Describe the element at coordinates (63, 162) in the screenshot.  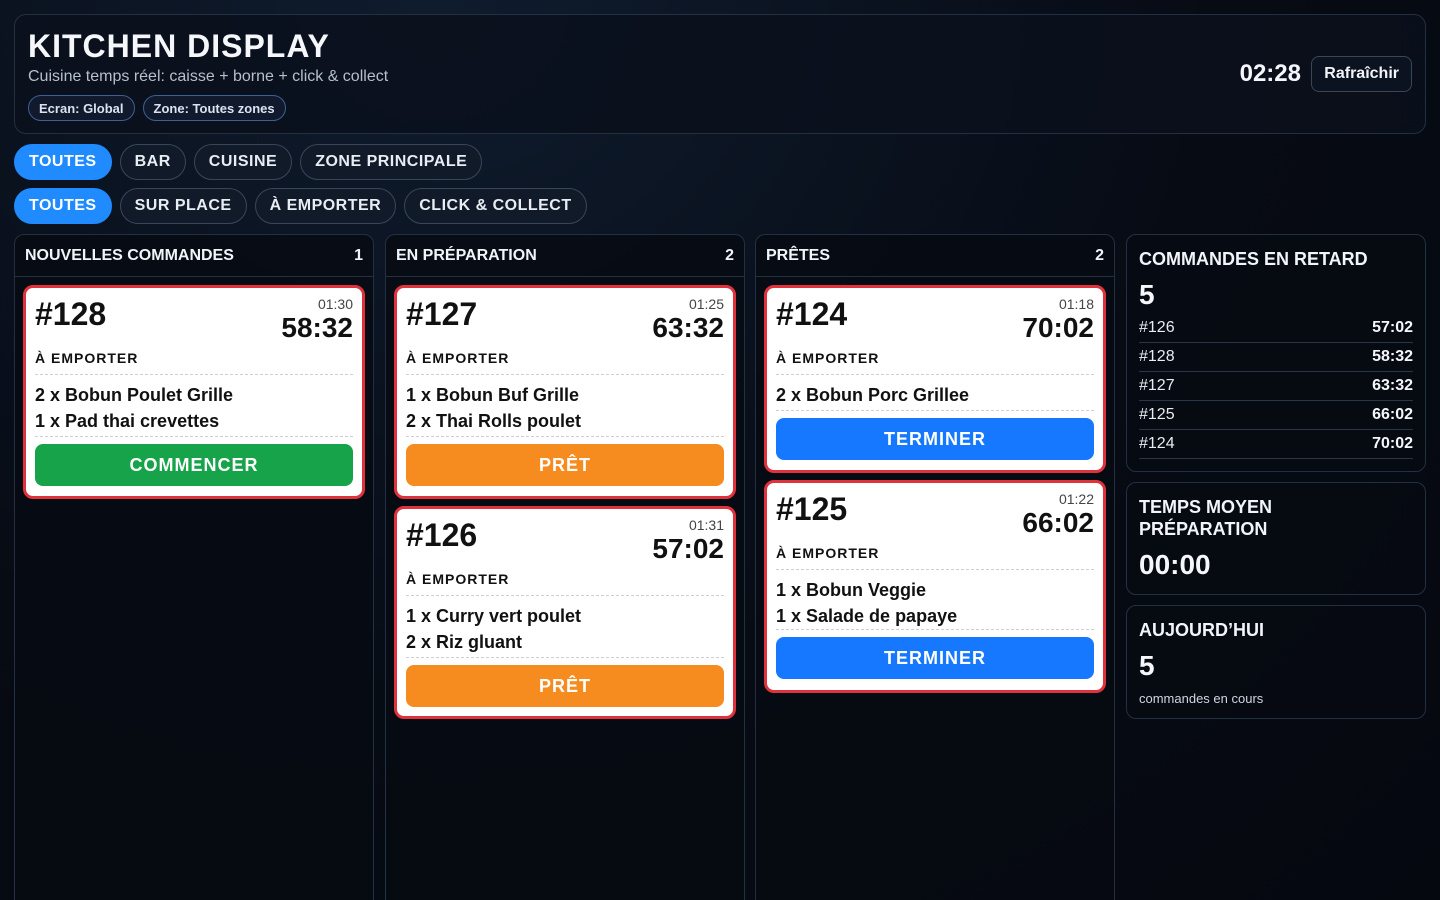
I see `zone-filter-all: TOUTES` at that location.